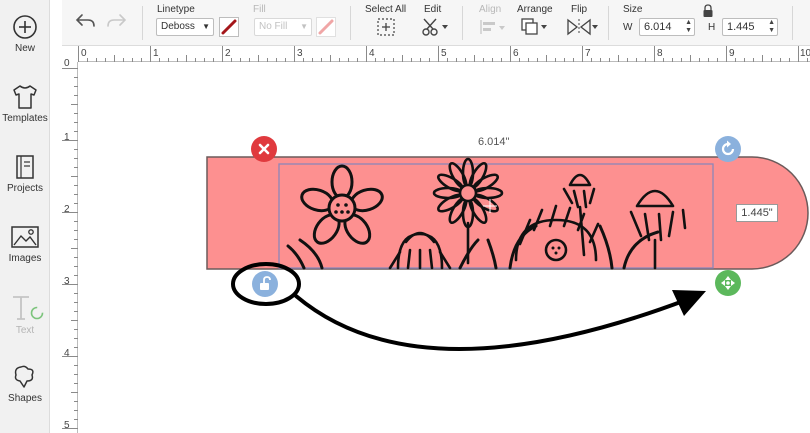  I want to click on rotate-handle, so click(728, 149).